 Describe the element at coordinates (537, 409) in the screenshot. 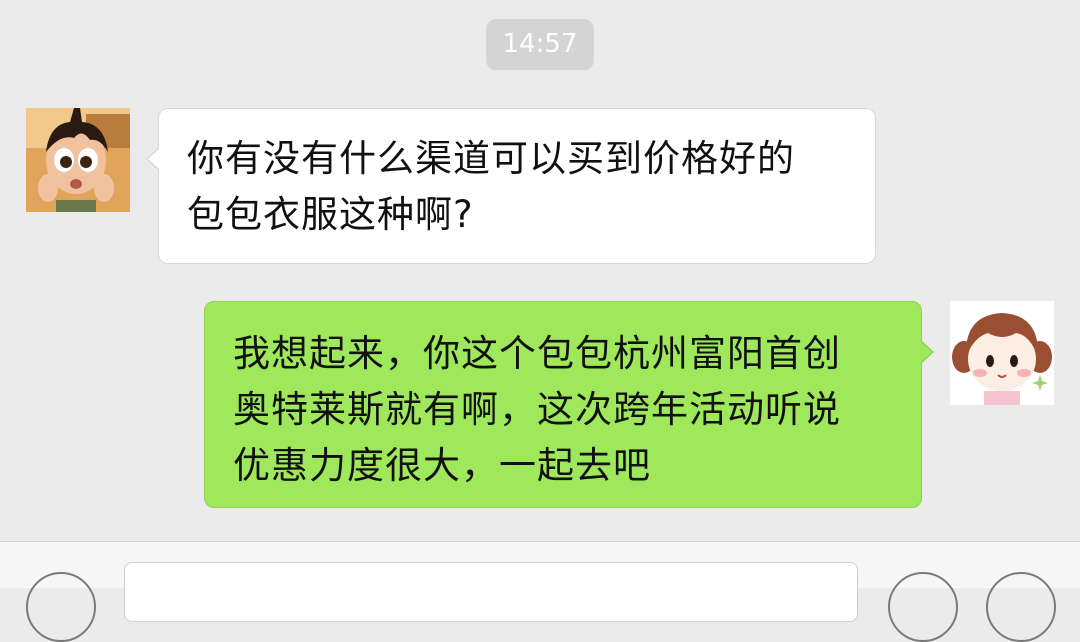

I see `message-line: 奥特莱斯就有啊，这次跨年活动听说` at that location.